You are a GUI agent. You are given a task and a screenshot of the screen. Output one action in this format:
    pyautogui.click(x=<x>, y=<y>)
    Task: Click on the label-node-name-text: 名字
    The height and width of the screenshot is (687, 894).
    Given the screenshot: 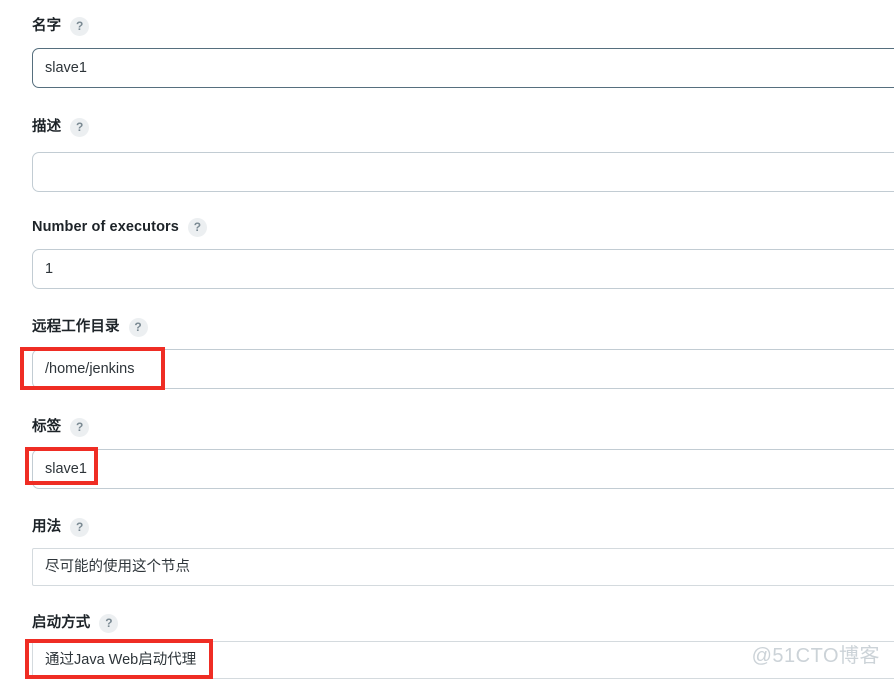 What is the action you would take?
    pyautogui.click(x=47, y=26)
    